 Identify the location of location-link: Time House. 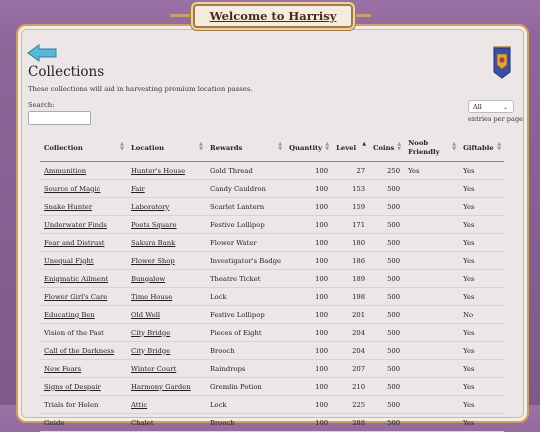
(151, 297).